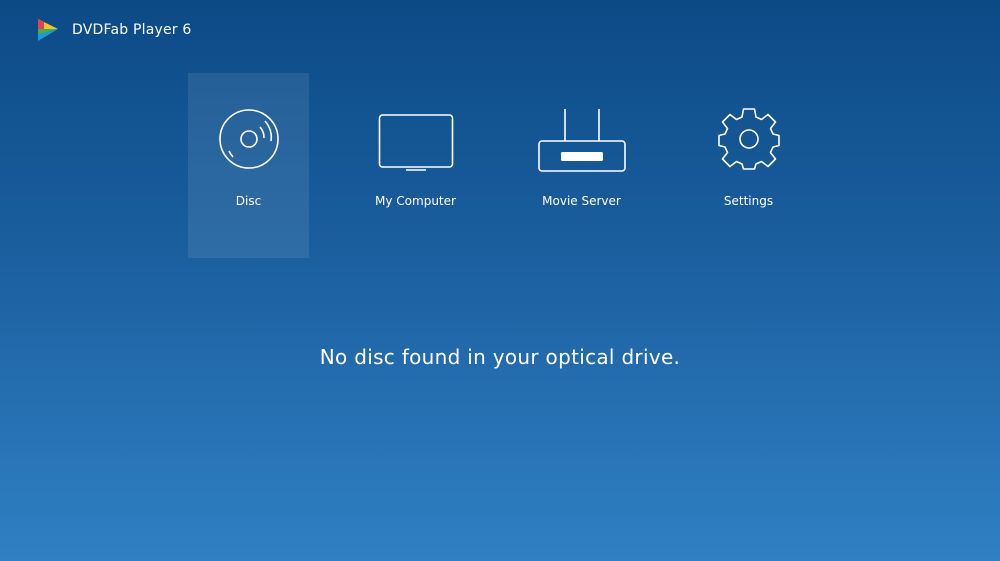 Image resolution: width=1000 pixels, height=561 pixels. What do you see at coordinates (248, 139) in the screenshot?
I see `disc-icon` at bounding box center [248, 139].